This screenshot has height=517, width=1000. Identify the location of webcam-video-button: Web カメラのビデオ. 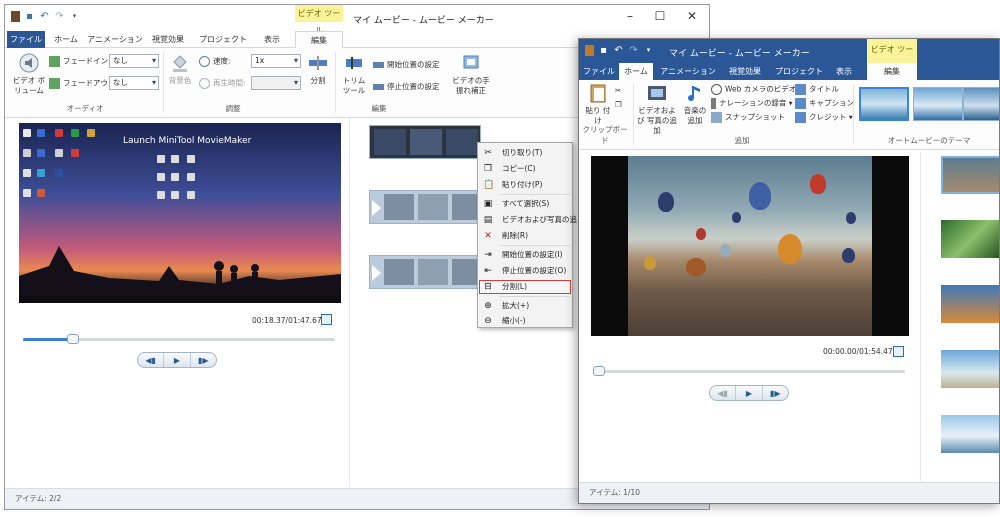
(753, 89).